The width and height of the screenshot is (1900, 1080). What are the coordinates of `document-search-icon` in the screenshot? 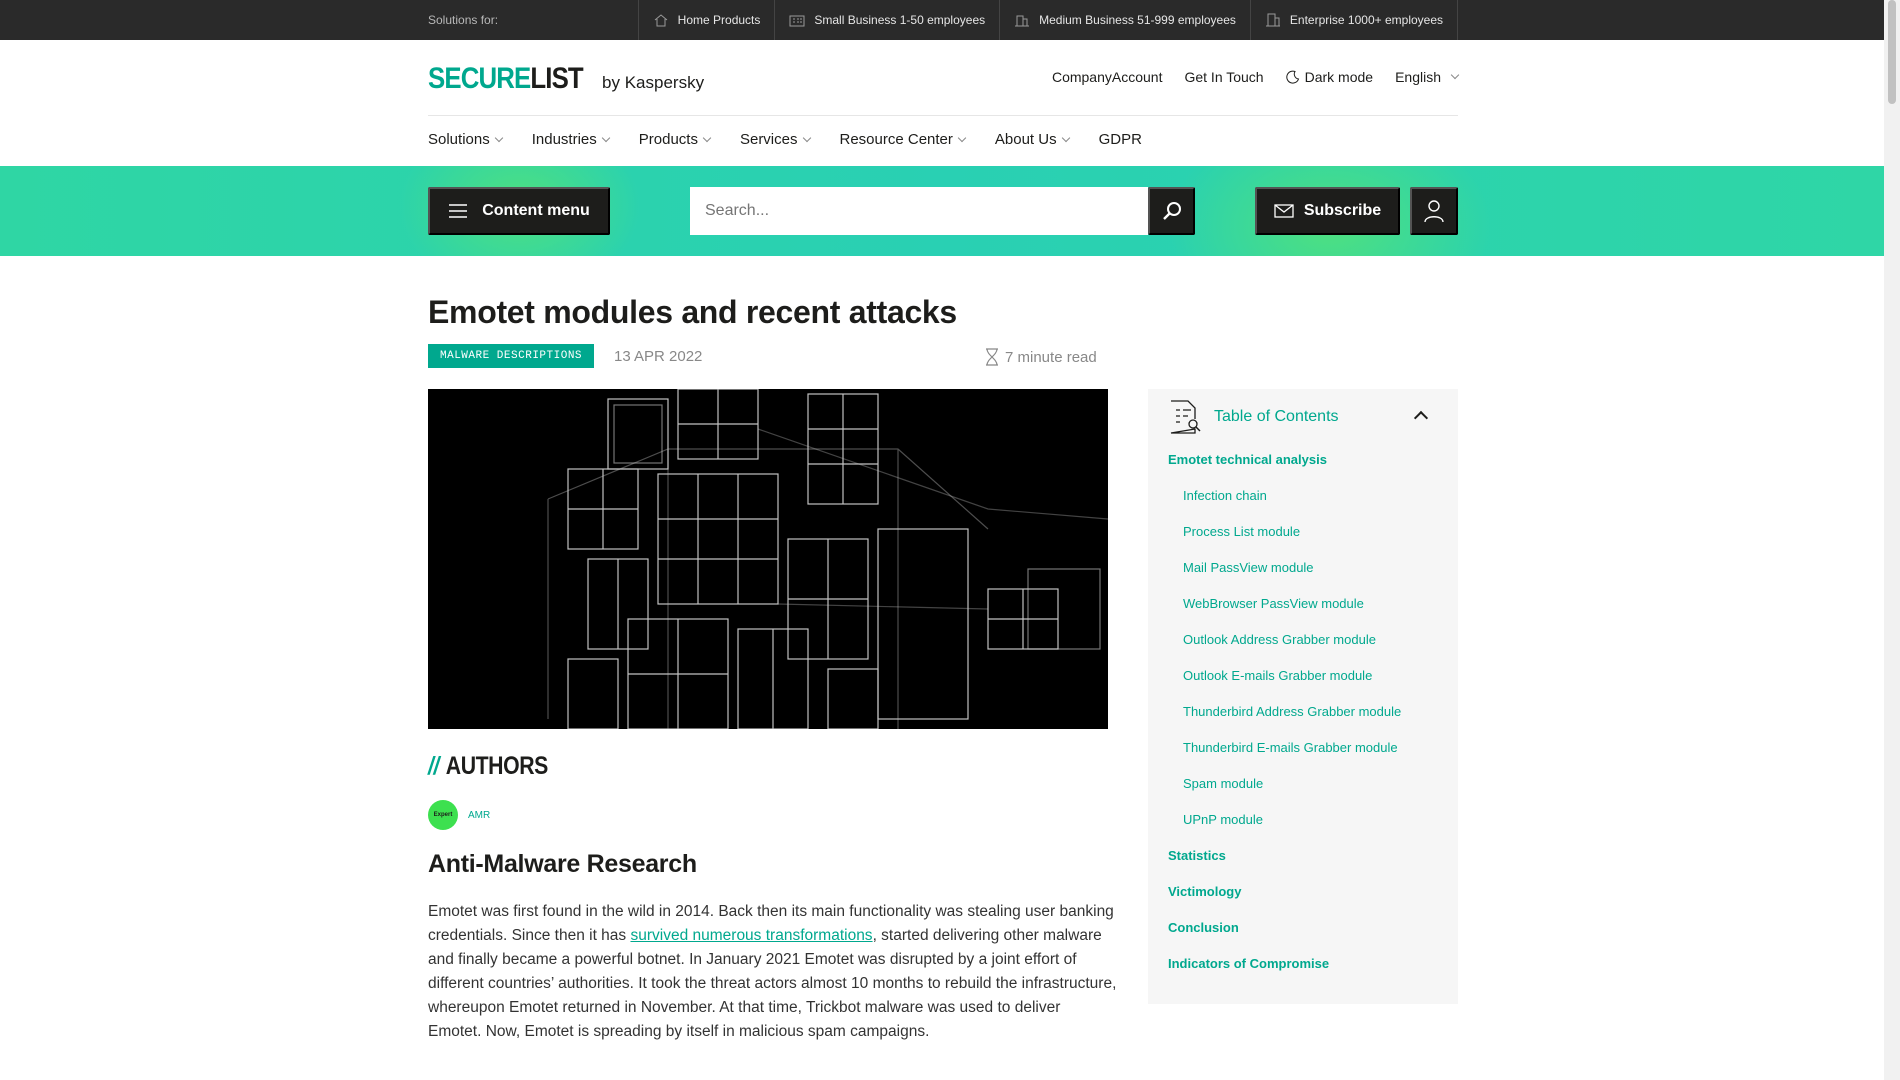 It's located at (1185, 417).